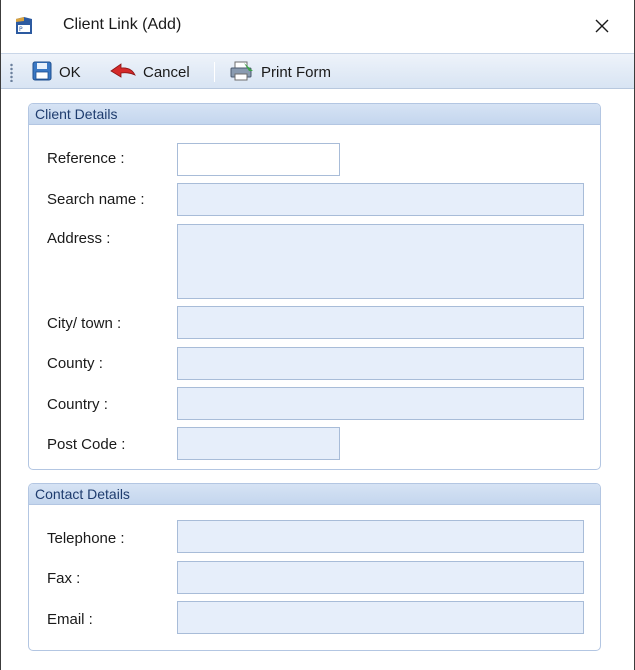 The image size is (635, 670). Describe the element at coordinates (123, 72) in the screenshot. I see `back-arrow-icon` at that location.